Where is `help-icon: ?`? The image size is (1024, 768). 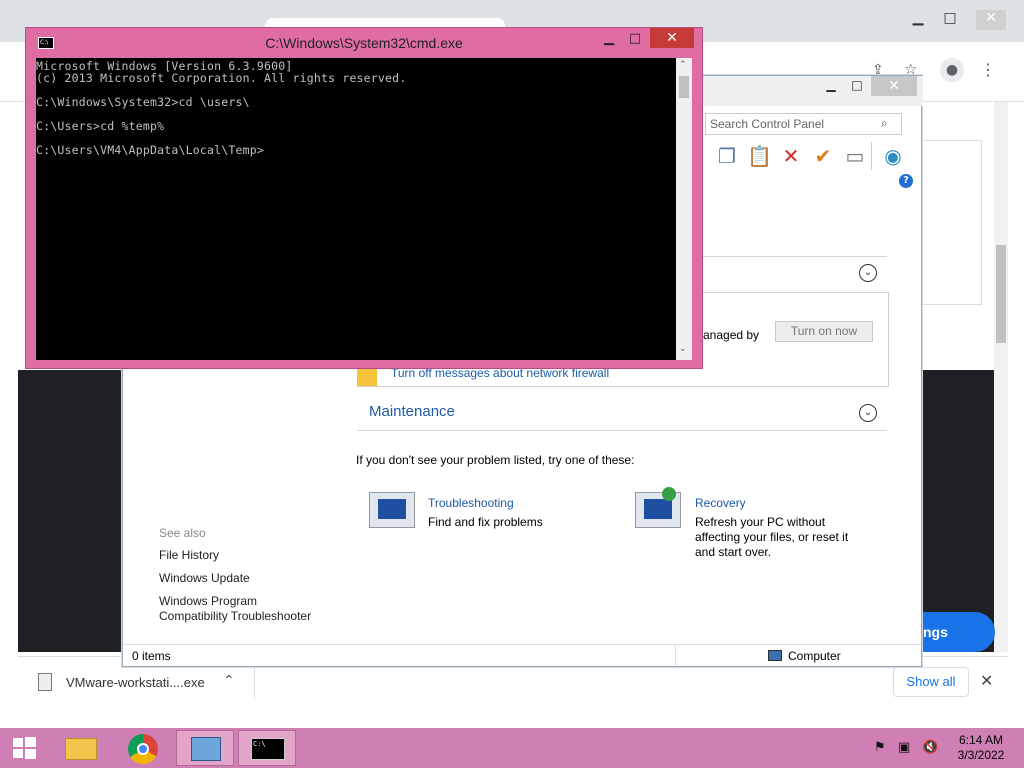
help-icon: ? is located at coordinates (906, 181).